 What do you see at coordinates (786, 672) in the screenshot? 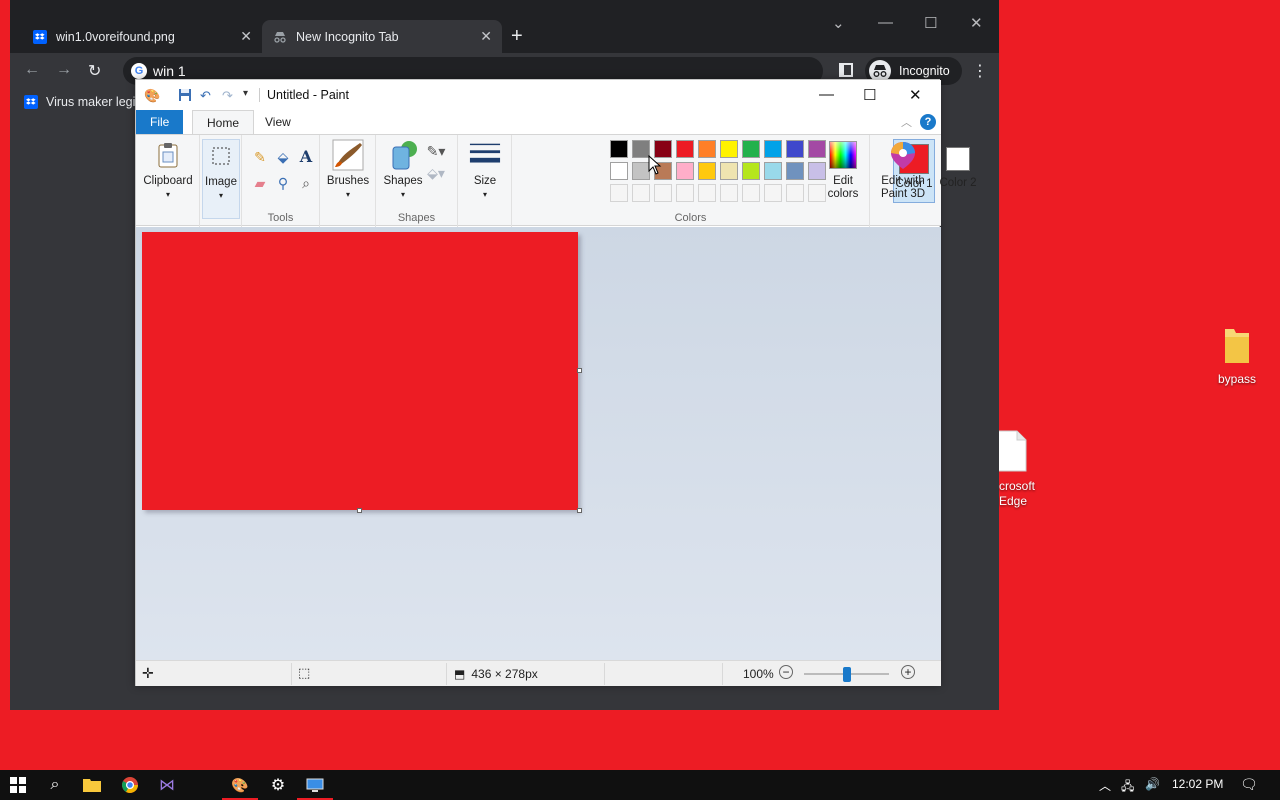
I see `zoom-out-button: −` at bounding box center [786, 672].